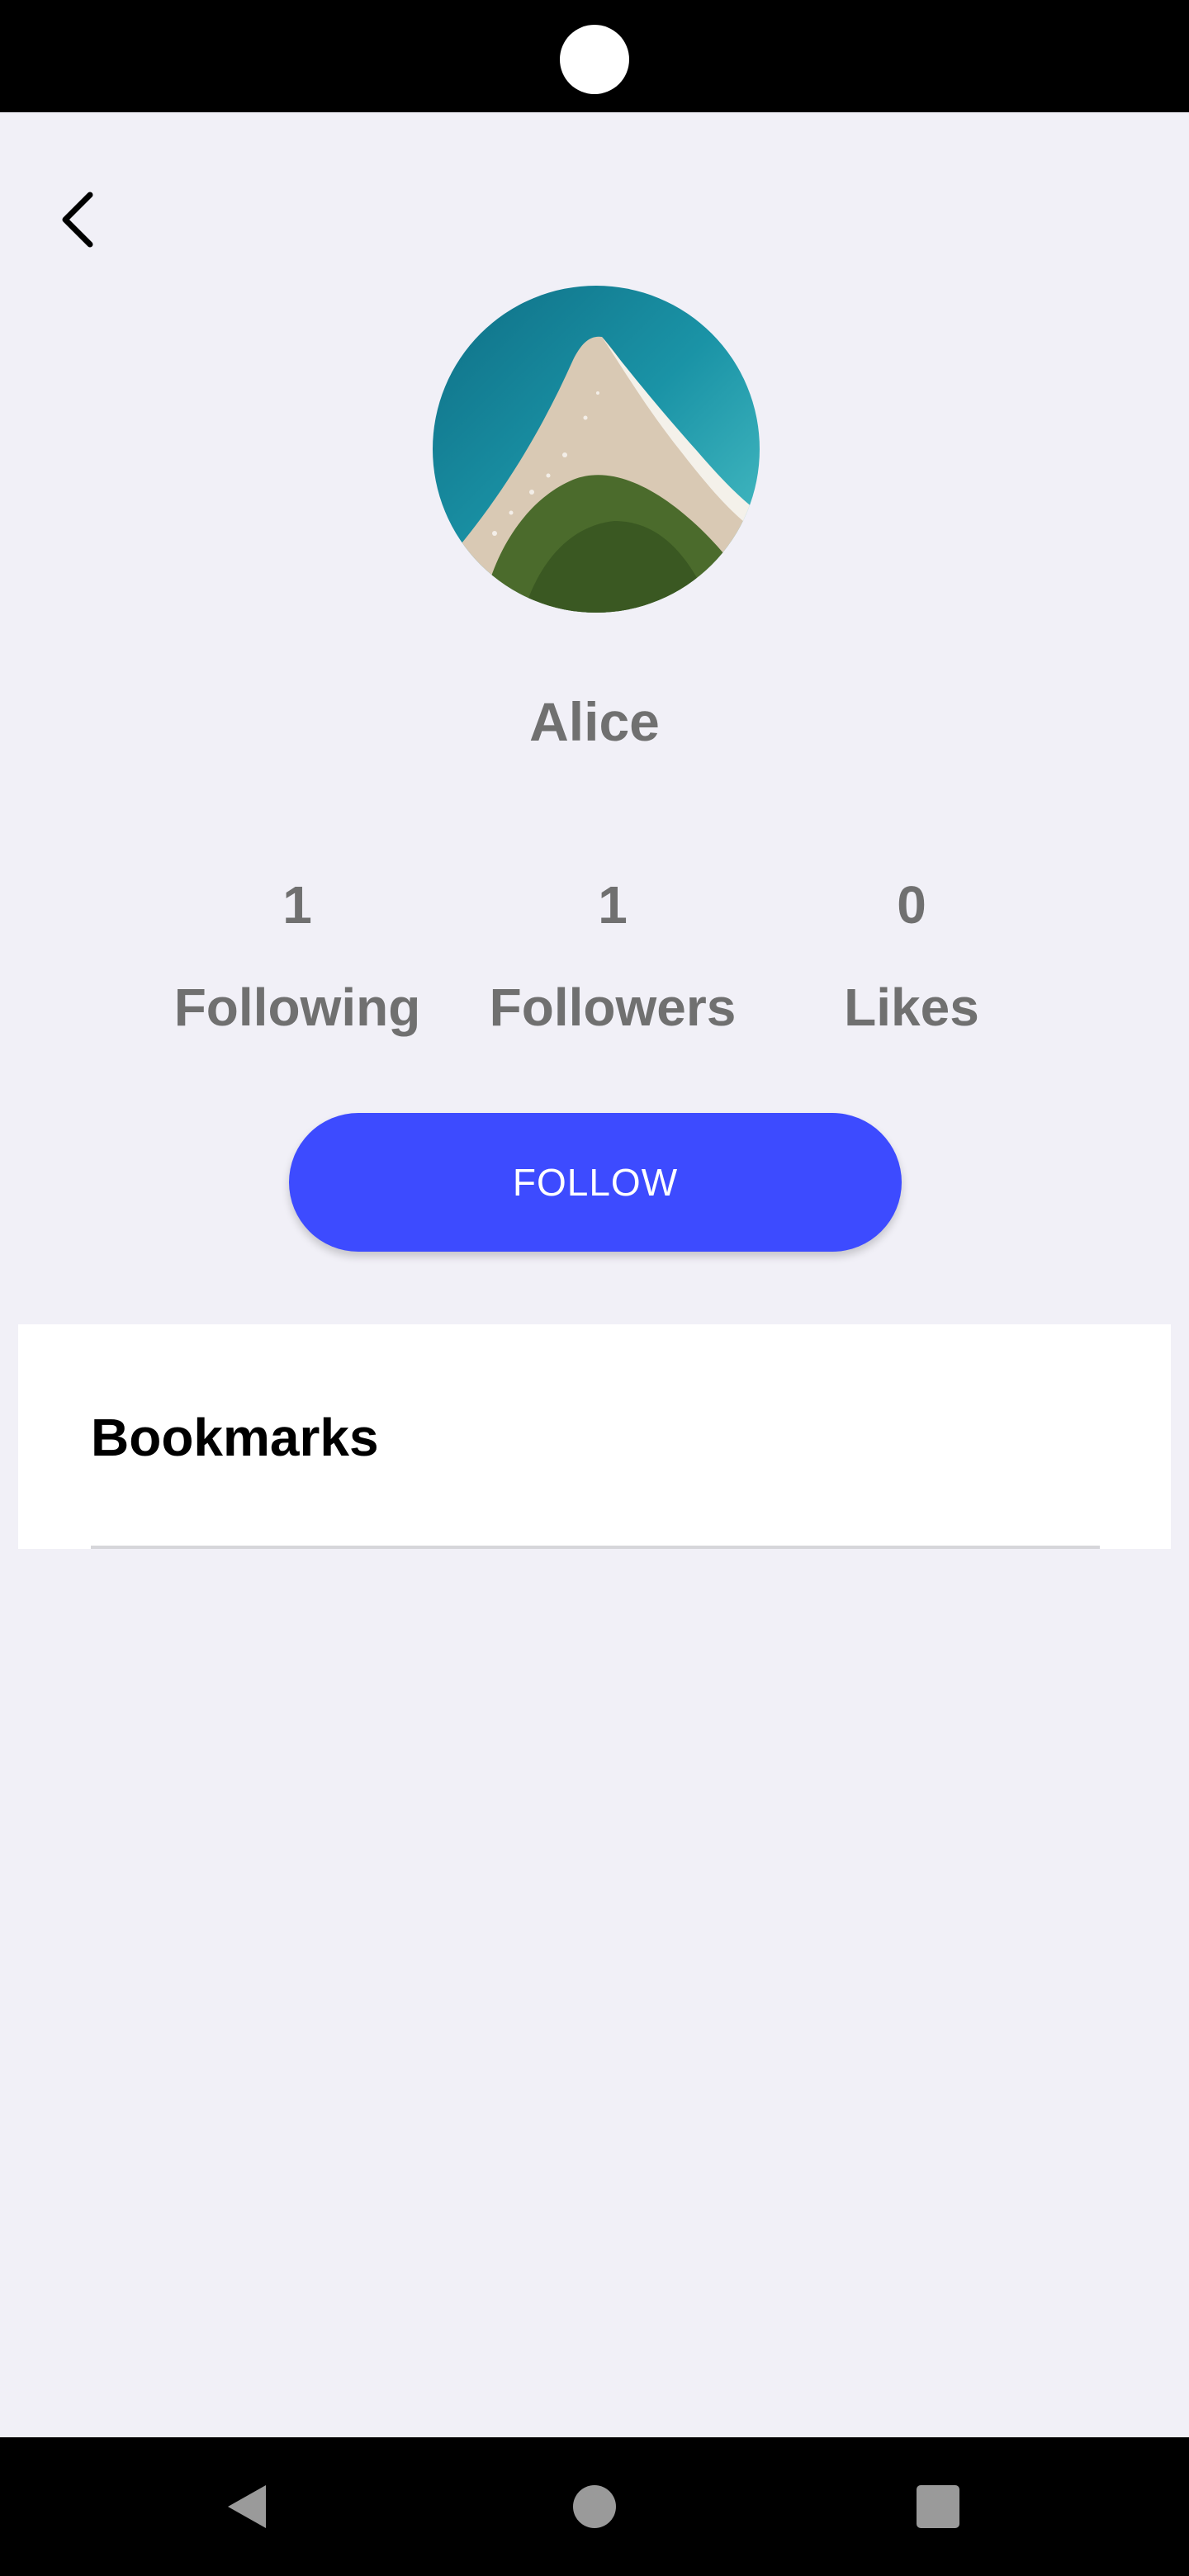  I want to click on stat-followers: 1 Followers, so click(612, 956).